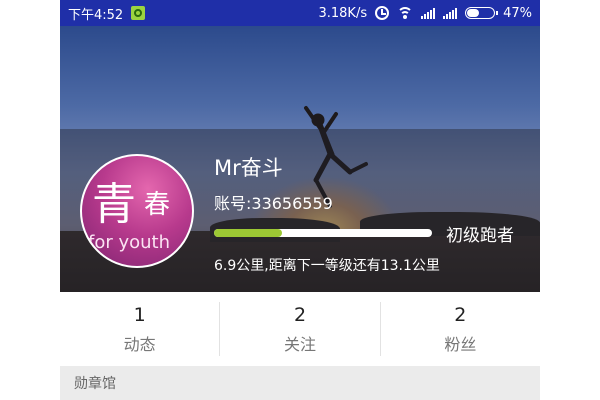 The height and width of the screenshot is (400, 600). I want to click on notification-icon, so click(138, 13).